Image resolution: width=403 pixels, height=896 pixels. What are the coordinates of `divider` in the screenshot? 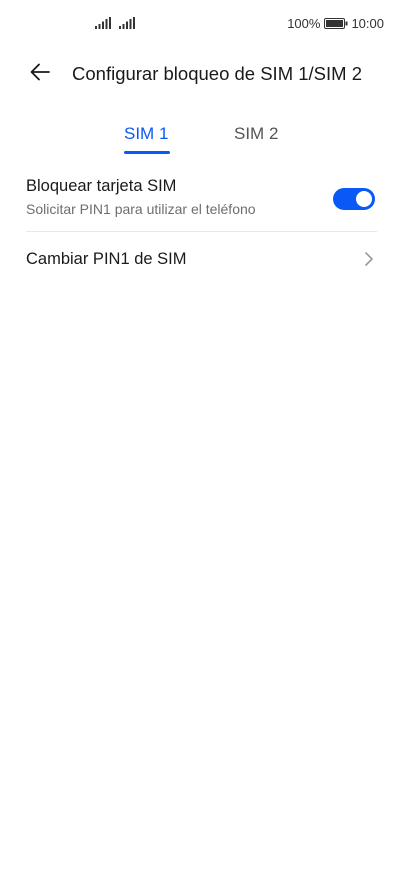 It's located at (201, 231).